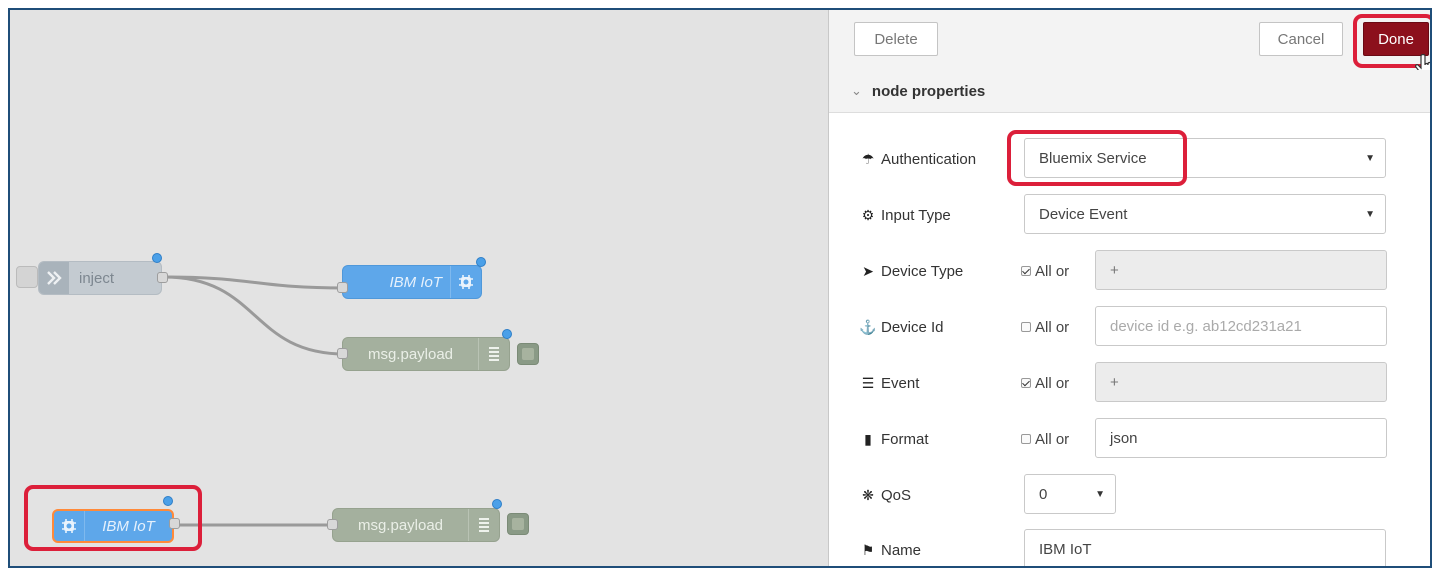 Image resolution: width=1439 pixels, height=573 pixels. I want to click on ibm-iot-out-node: IBM IoT, so click(412, 282).